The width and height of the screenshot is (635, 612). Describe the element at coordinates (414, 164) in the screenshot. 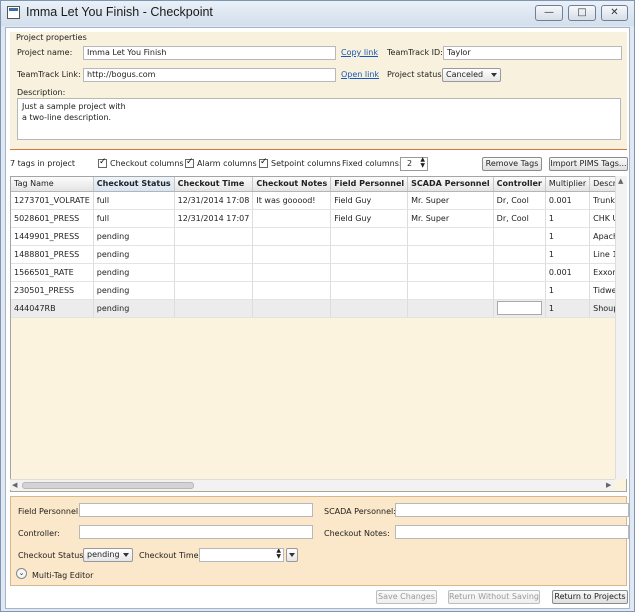

I see `fixed-columns-spinner: 2 ▲ ▼` at that location.